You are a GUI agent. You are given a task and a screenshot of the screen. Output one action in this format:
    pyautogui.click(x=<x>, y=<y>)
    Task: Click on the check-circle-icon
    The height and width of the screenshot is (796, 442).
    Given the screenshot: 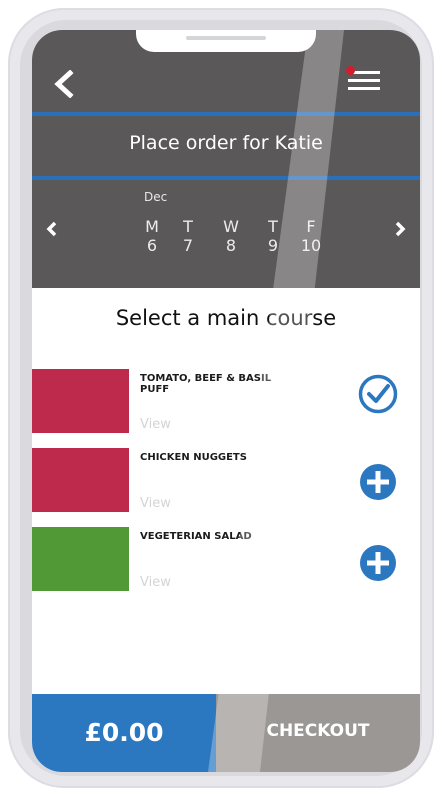 What is the action you would take?
    pyautogui.click(x=378, y=394)
    